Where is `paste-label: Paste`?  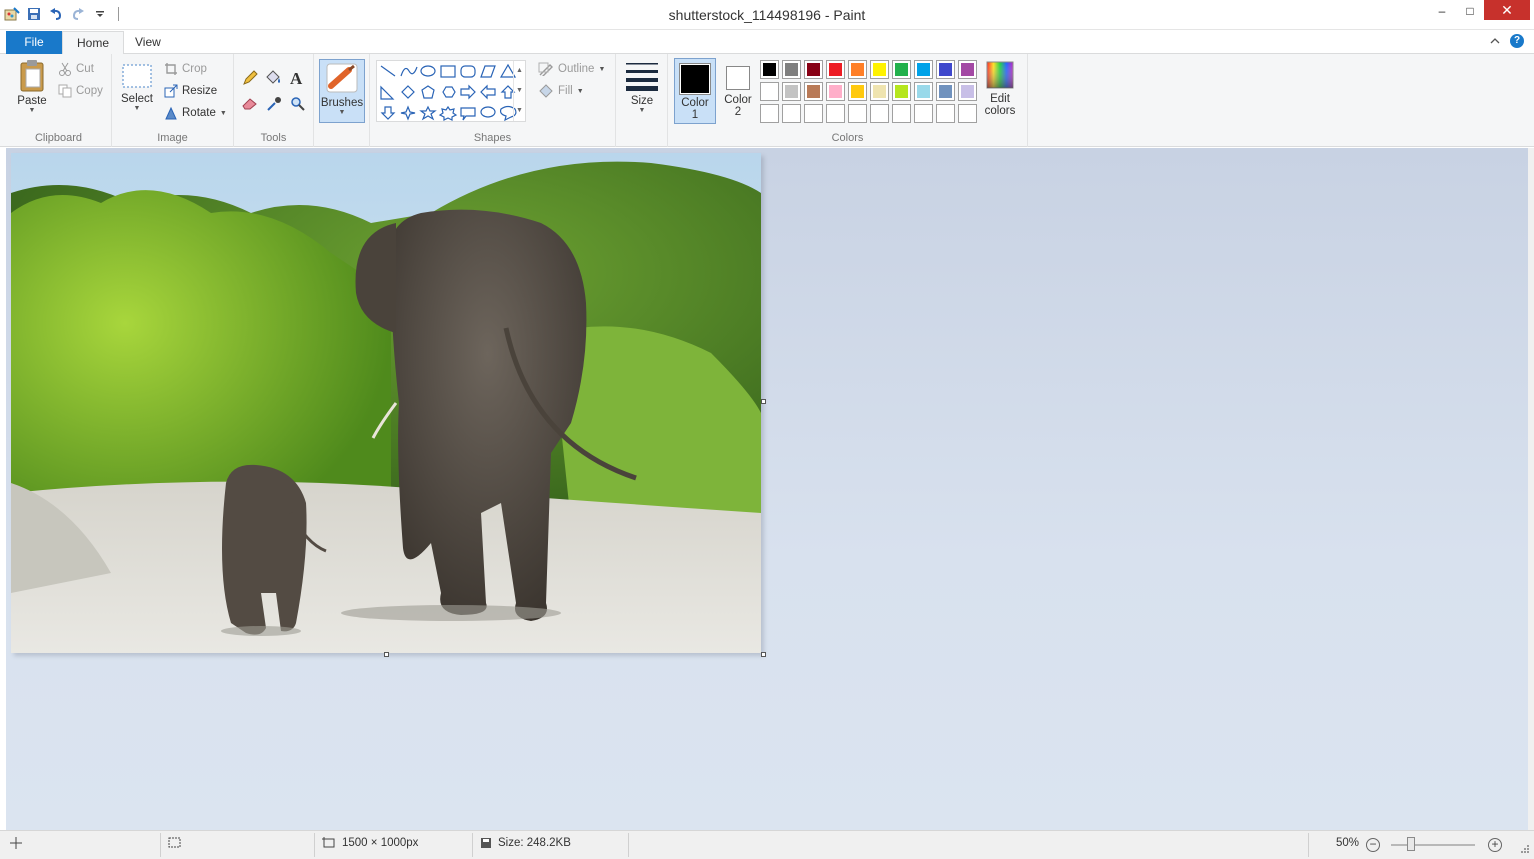
paste-label: Paste is located at coordinates (32, 101).